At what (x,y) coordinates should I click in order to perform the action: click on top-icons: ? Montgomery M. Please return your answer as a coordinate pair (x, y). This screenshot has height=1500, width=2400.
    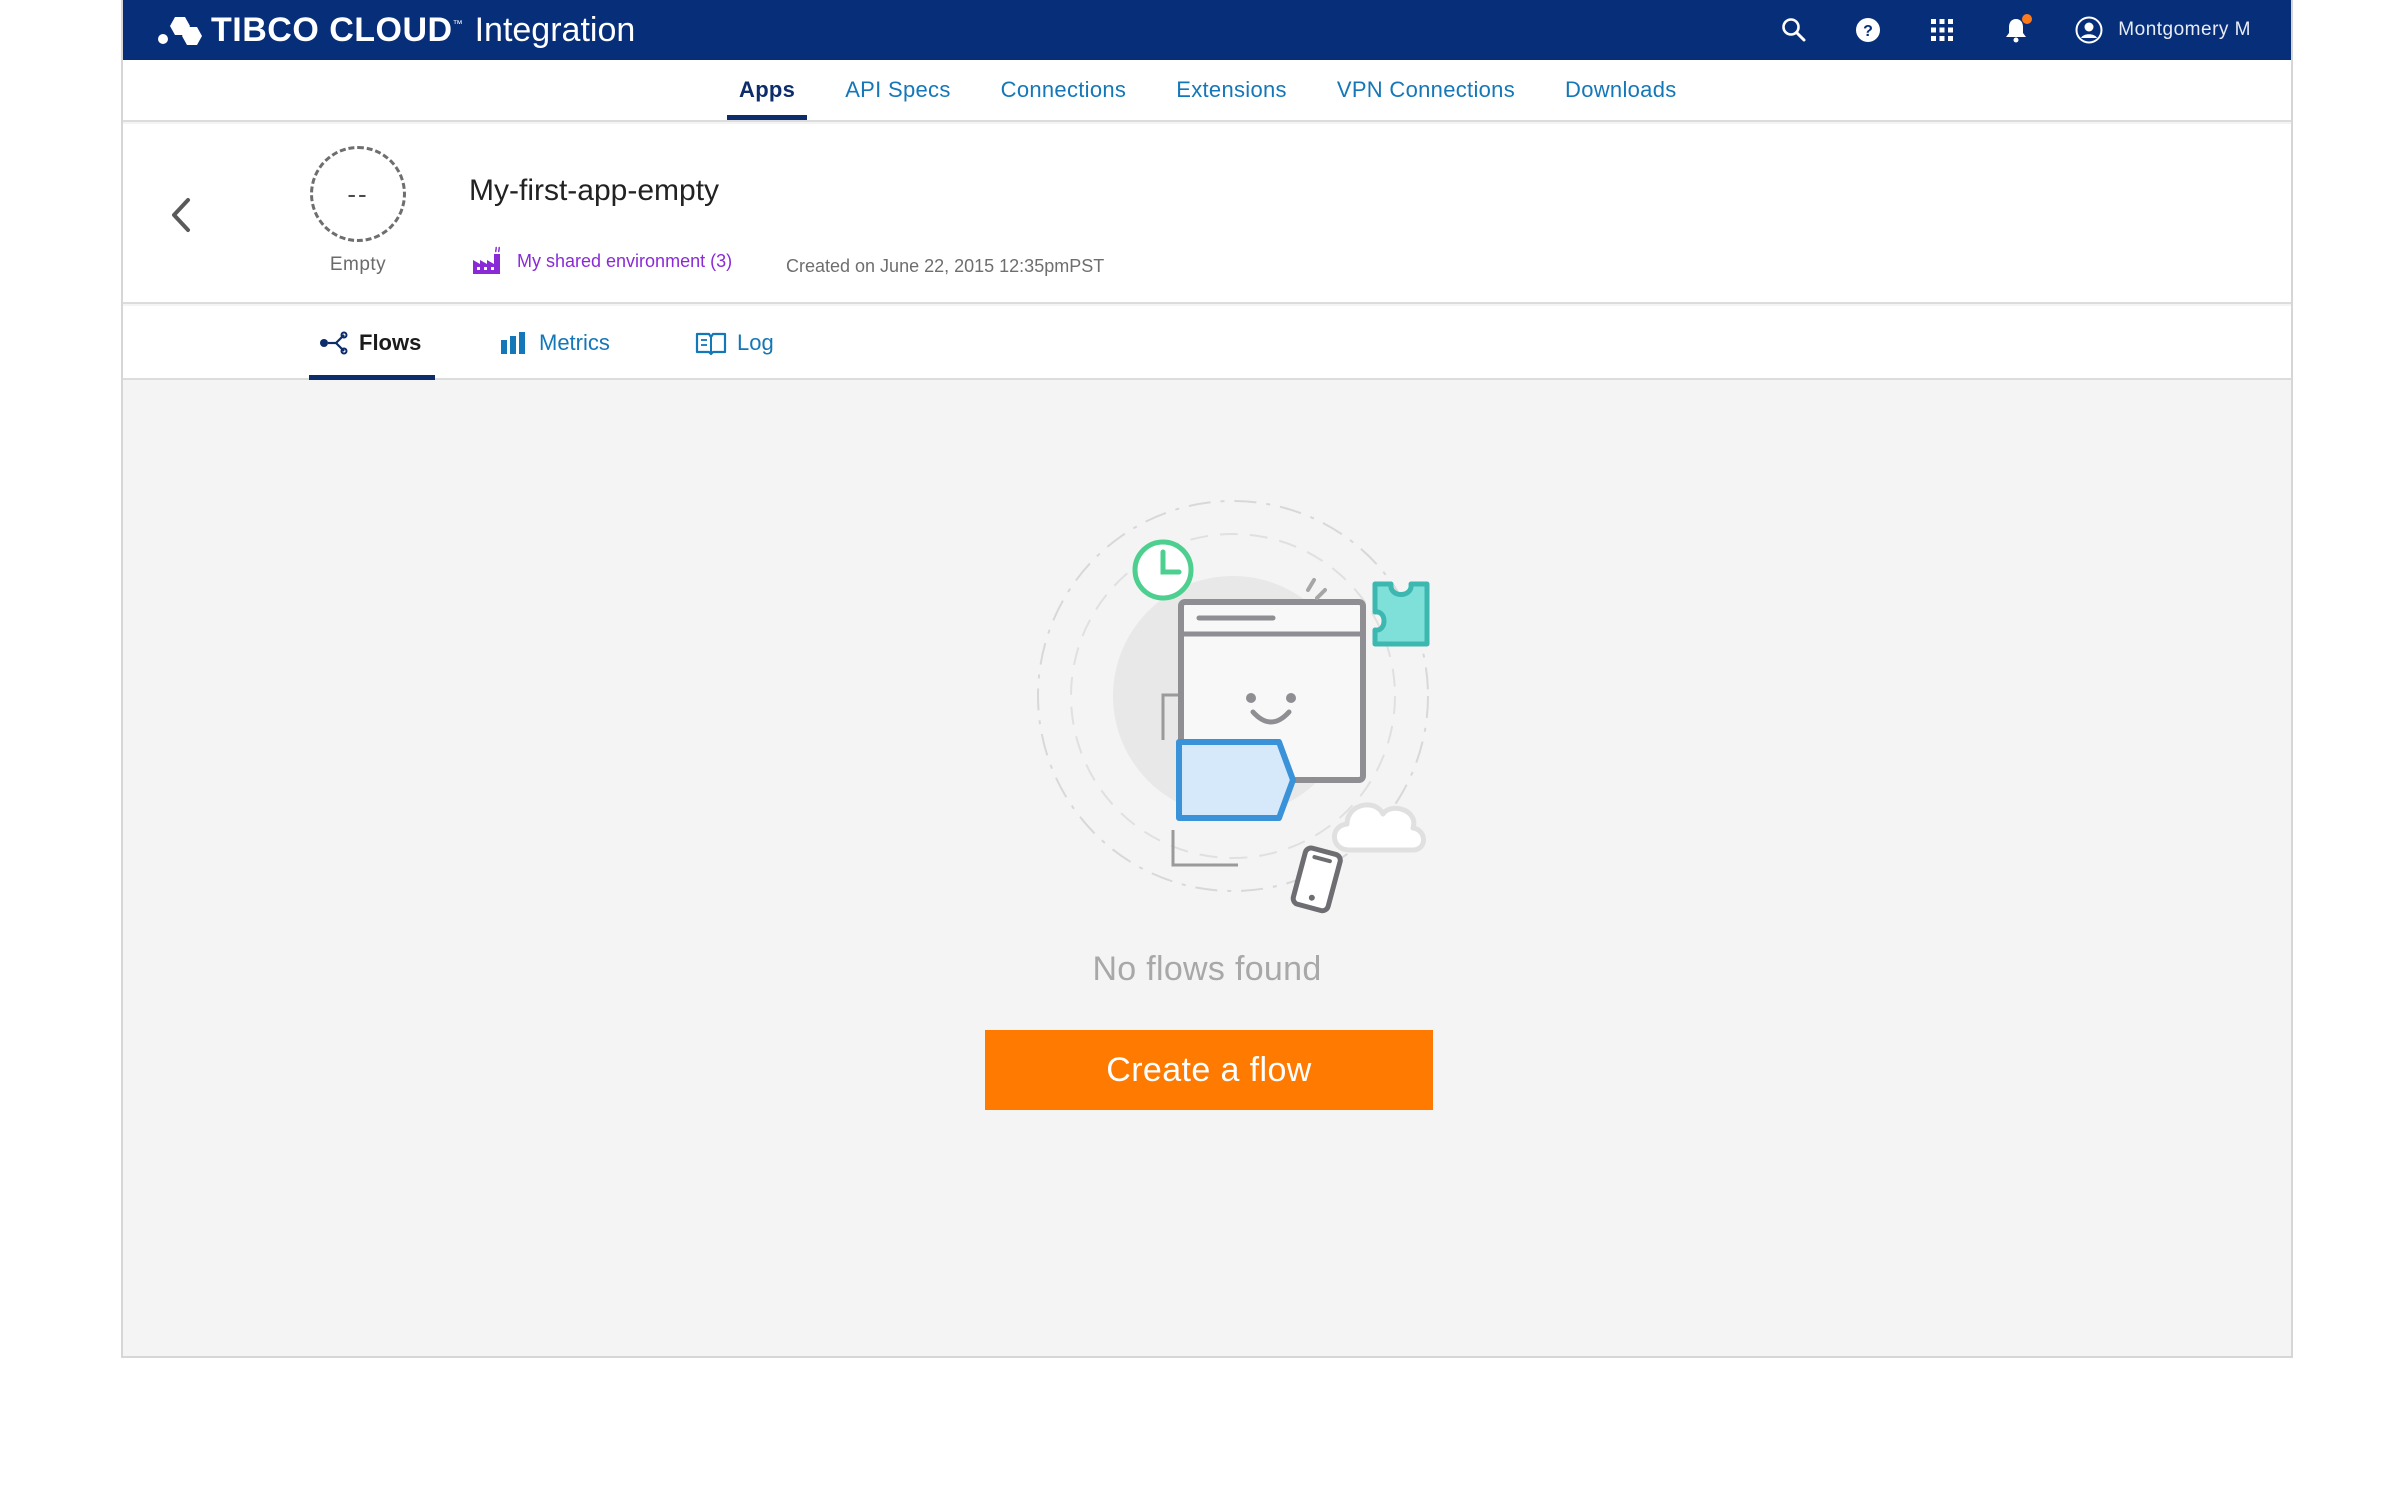
    Looking at the image, I should click on (1993, 30).